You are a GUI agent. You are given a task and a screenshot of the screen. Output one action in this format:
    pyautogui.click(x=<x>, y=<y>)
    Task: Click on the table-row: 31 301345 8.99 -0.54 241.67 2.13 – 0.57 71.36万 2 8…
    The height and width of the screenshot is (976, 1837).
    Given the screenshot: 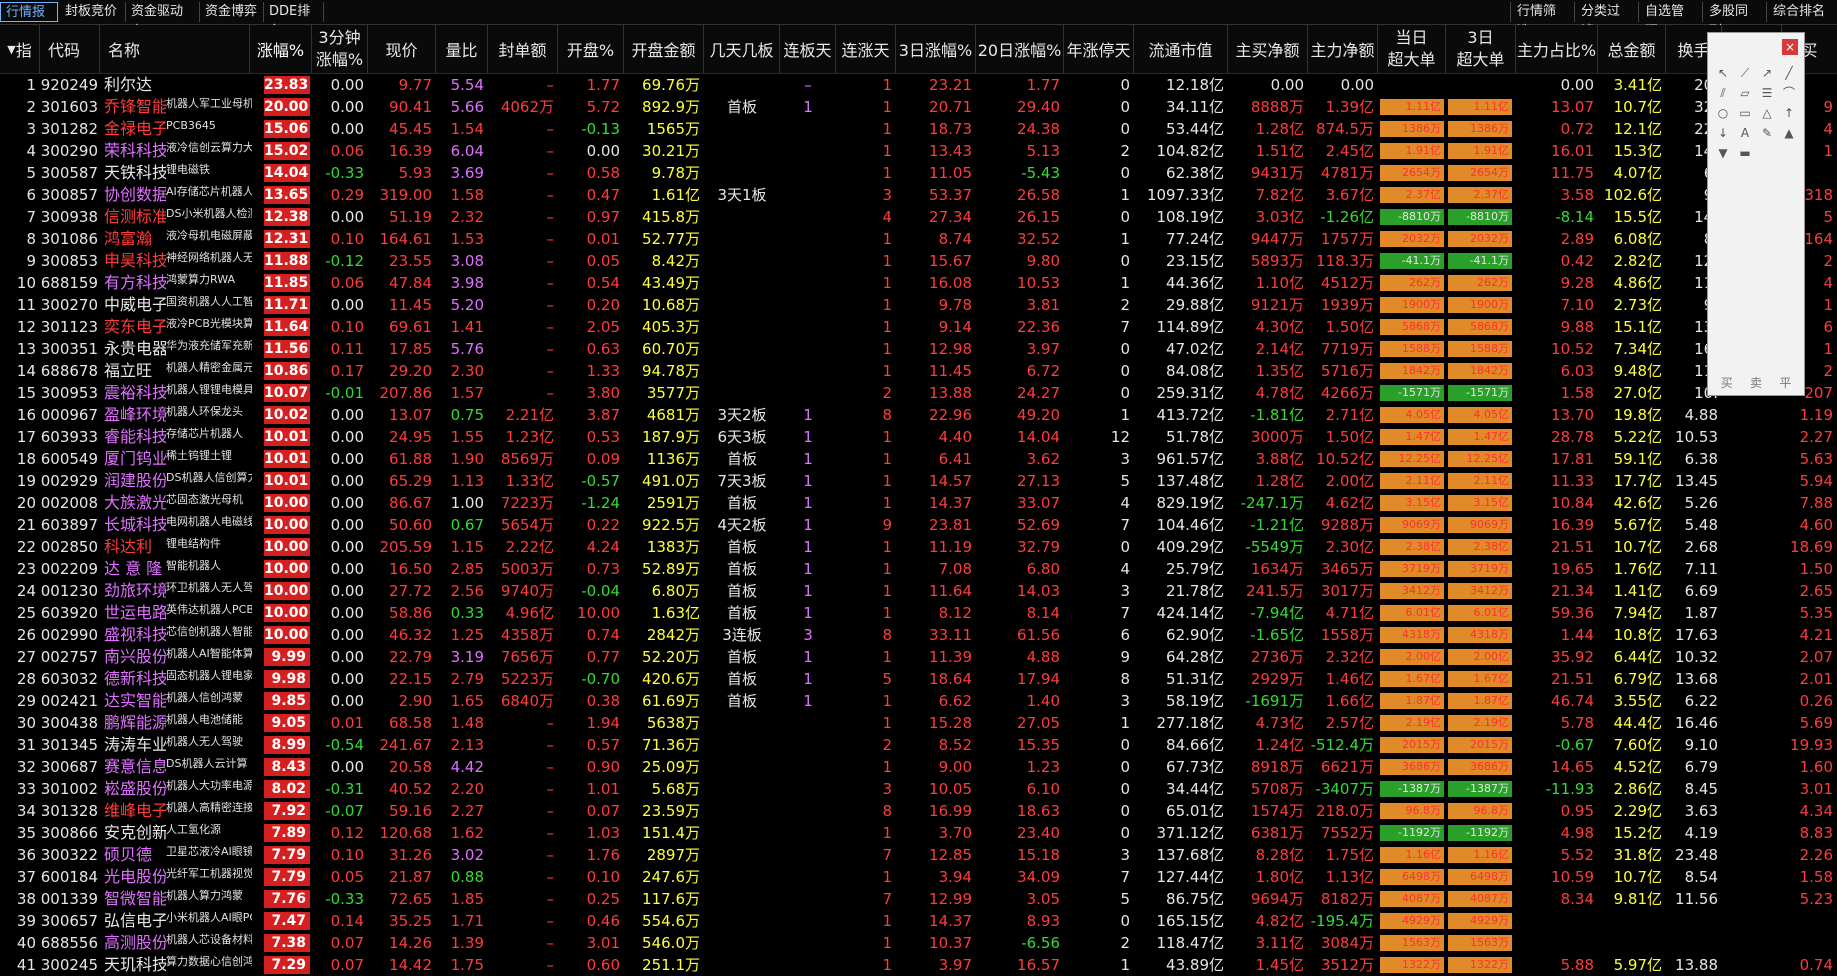 What is the action you would take?
    pyautogui.click(x=918, y=745)
    